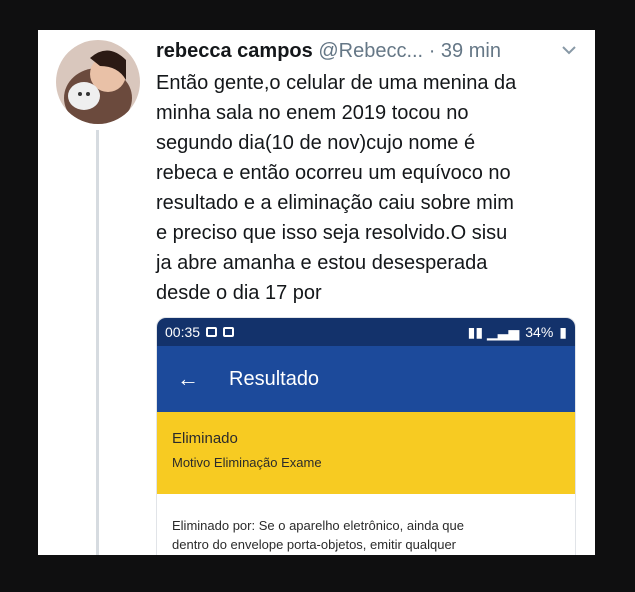  What do you see at coordinates (366, 453) in the screenshot?
I see `result-banner: Eliminado Motivo Eliminação Exame` at bounding box center [366, 453].